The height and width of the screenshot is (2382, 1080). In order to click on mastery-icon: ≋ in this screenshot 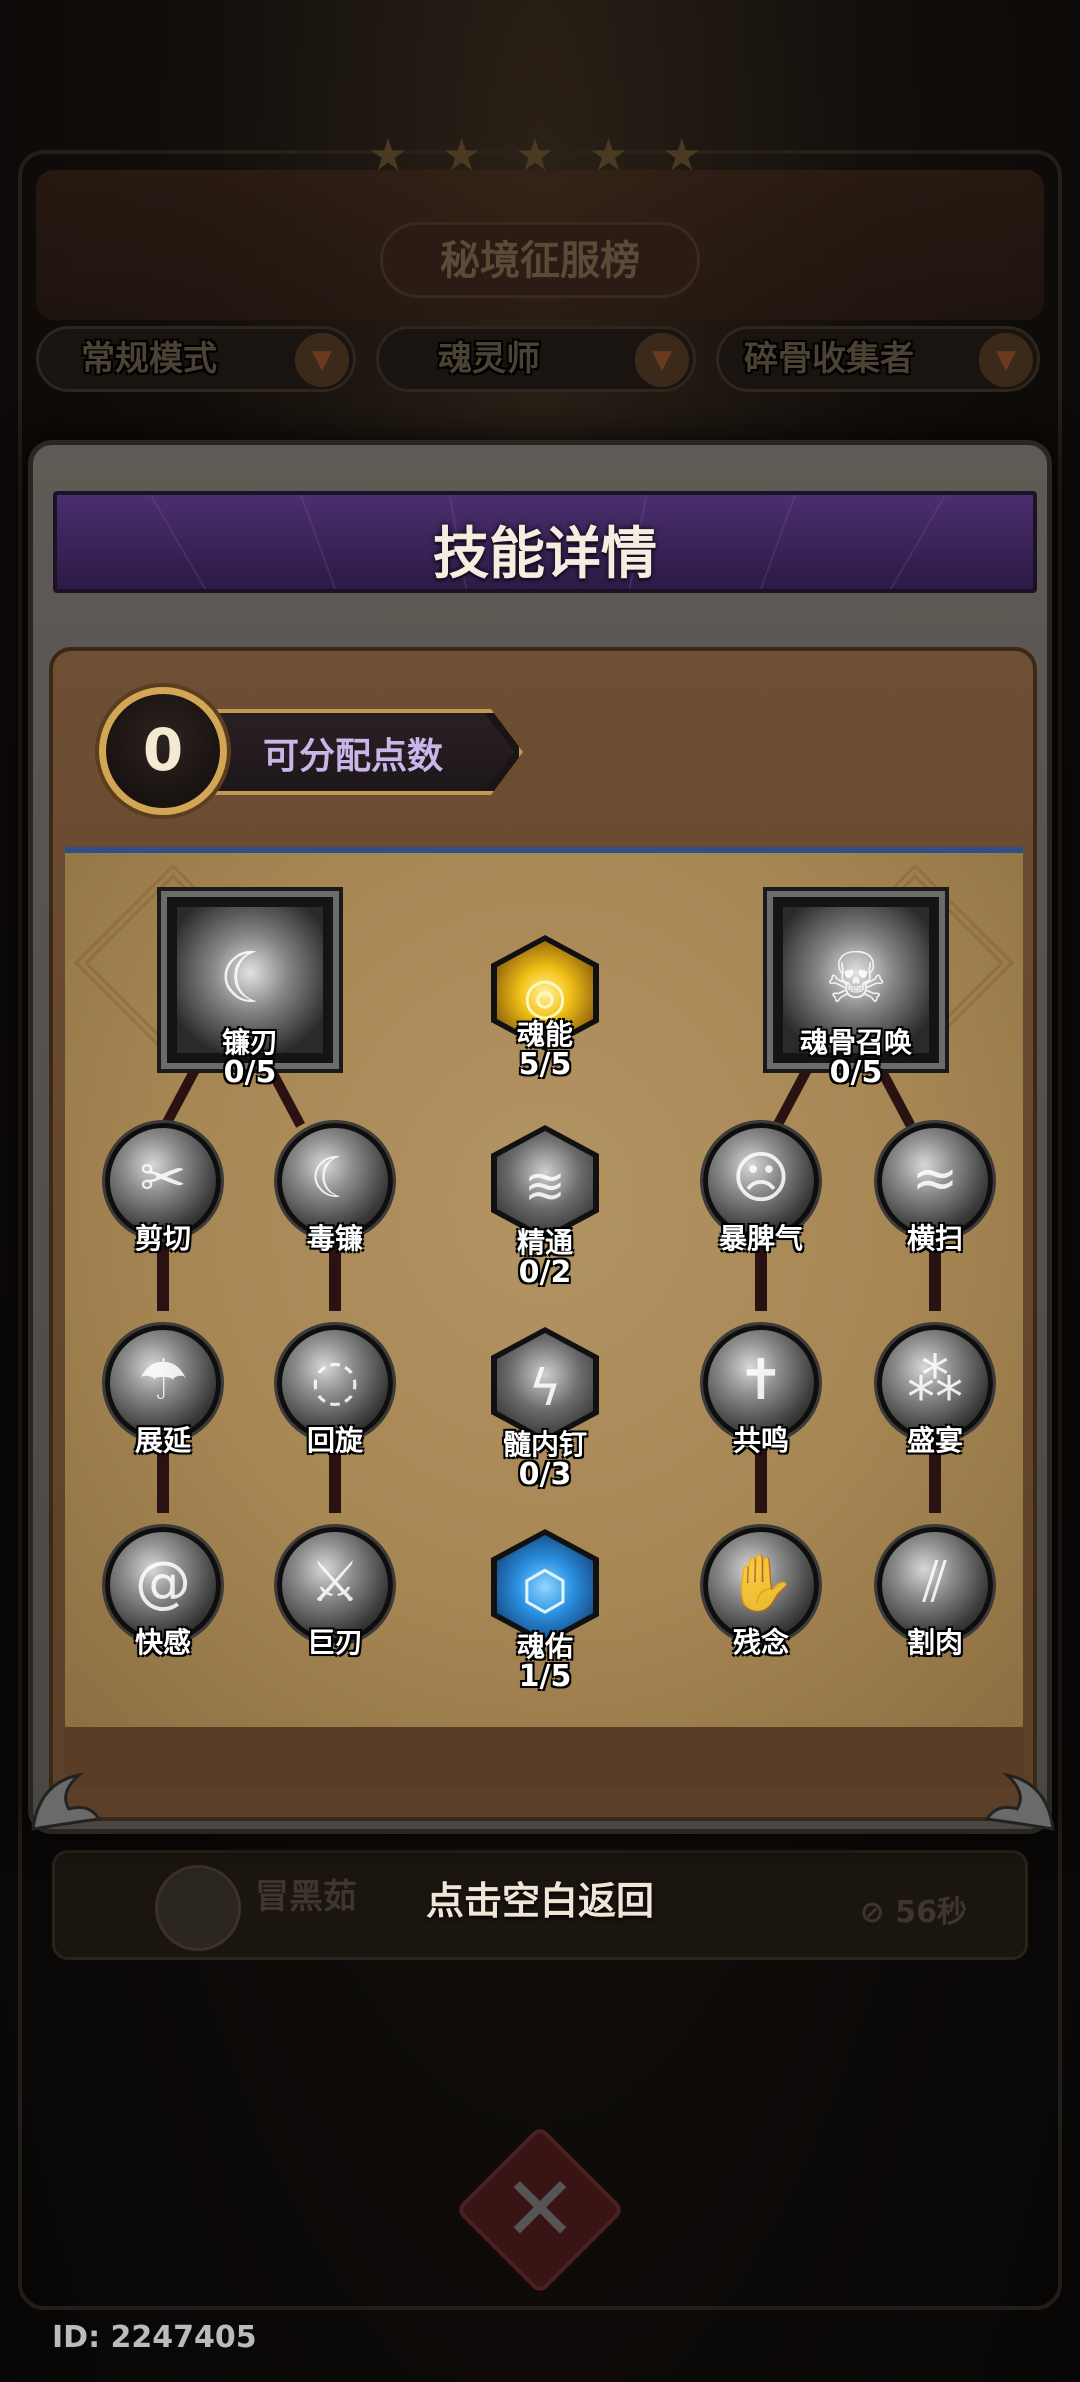, I will do `click(545, 1186)`.